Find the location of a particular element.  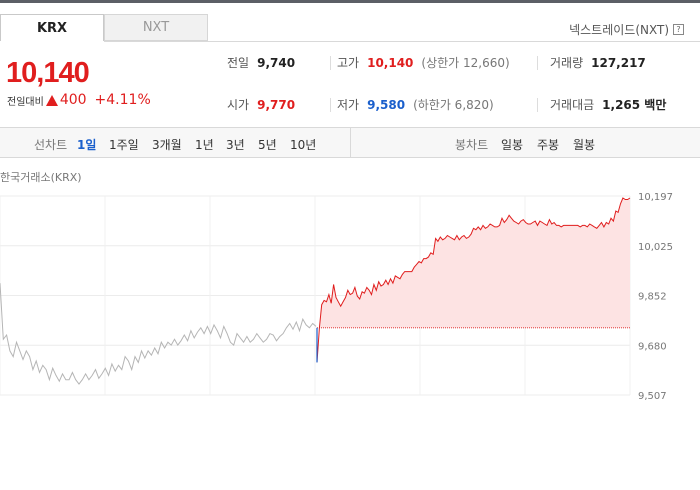

stat-value: 127,217 is located at coordinates (618, 62).